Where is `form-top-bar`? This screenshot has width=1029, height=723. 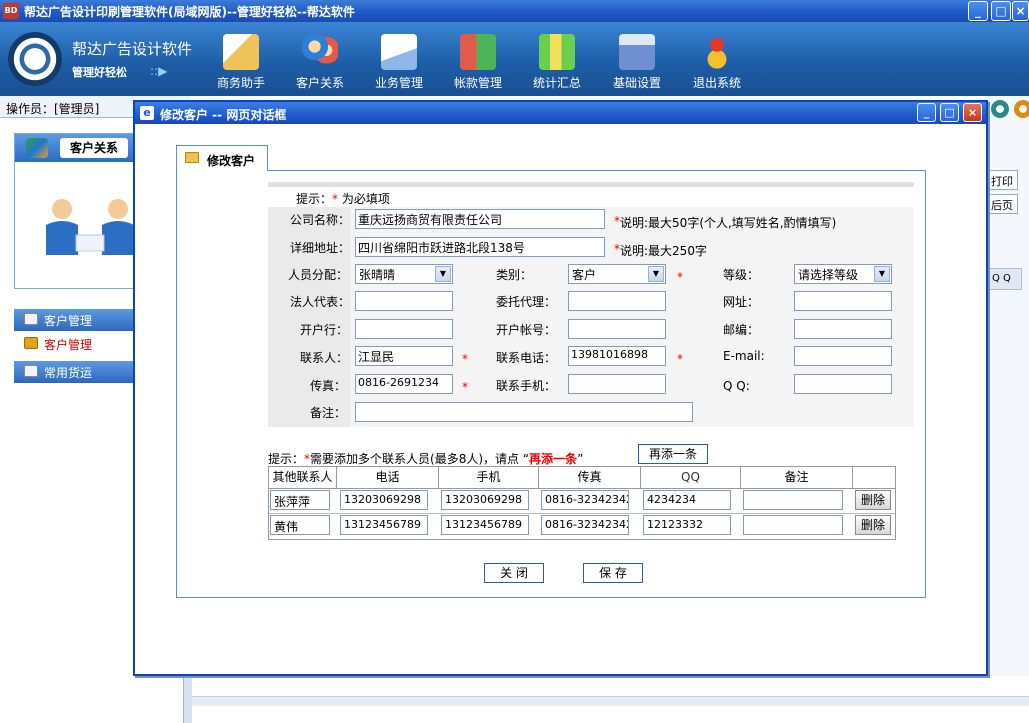
form-top-bar is located at coordinates (591, 184).